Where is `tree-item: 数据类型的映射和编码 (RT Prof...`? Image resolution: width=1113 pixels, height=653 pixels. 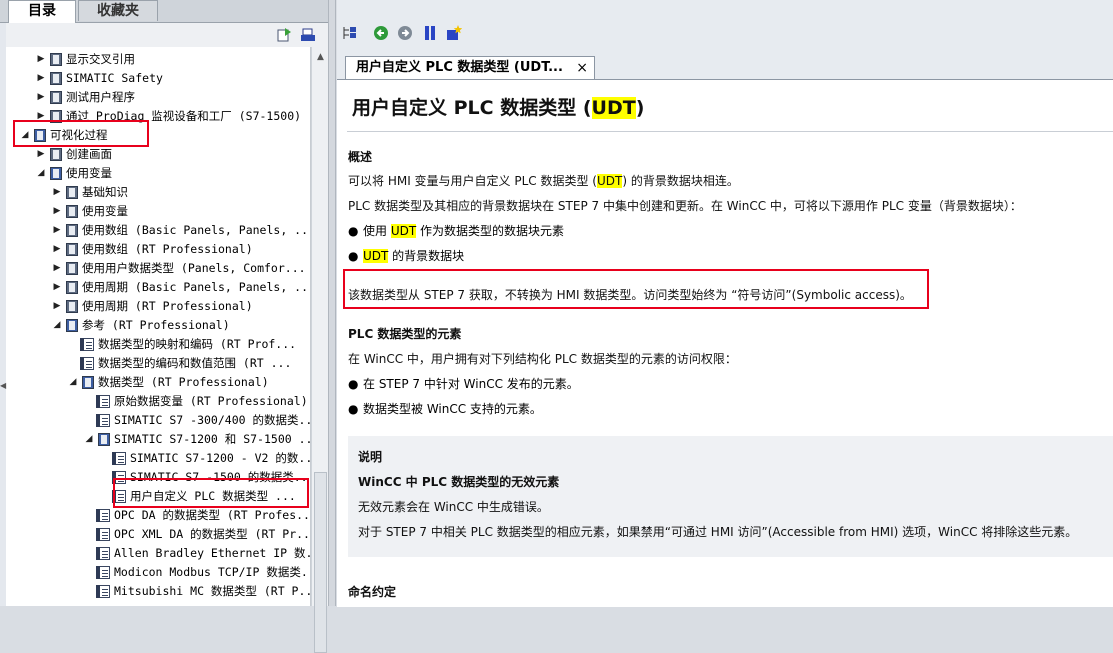
tree-item: 数据类型的映射和编码 (RT Prof... is located at coordinates (158, 344).